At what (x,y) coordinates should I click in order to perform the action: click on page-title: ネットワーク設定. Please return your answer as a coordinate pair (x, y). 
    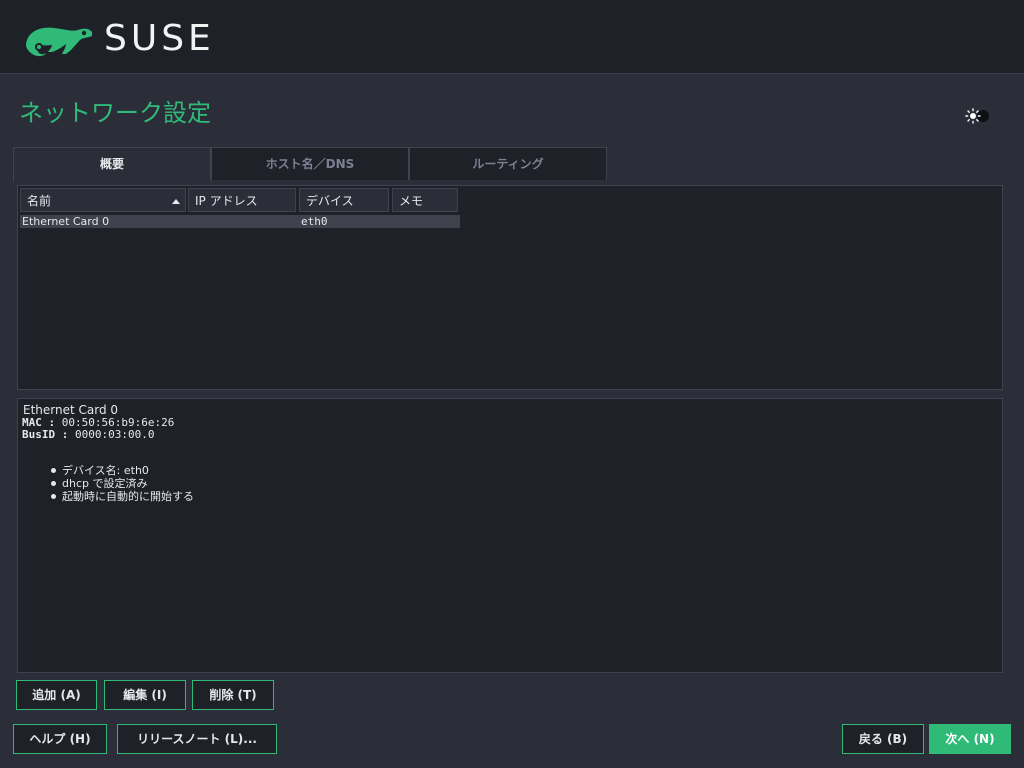
    Looking at the image, I should click on (115, 113).